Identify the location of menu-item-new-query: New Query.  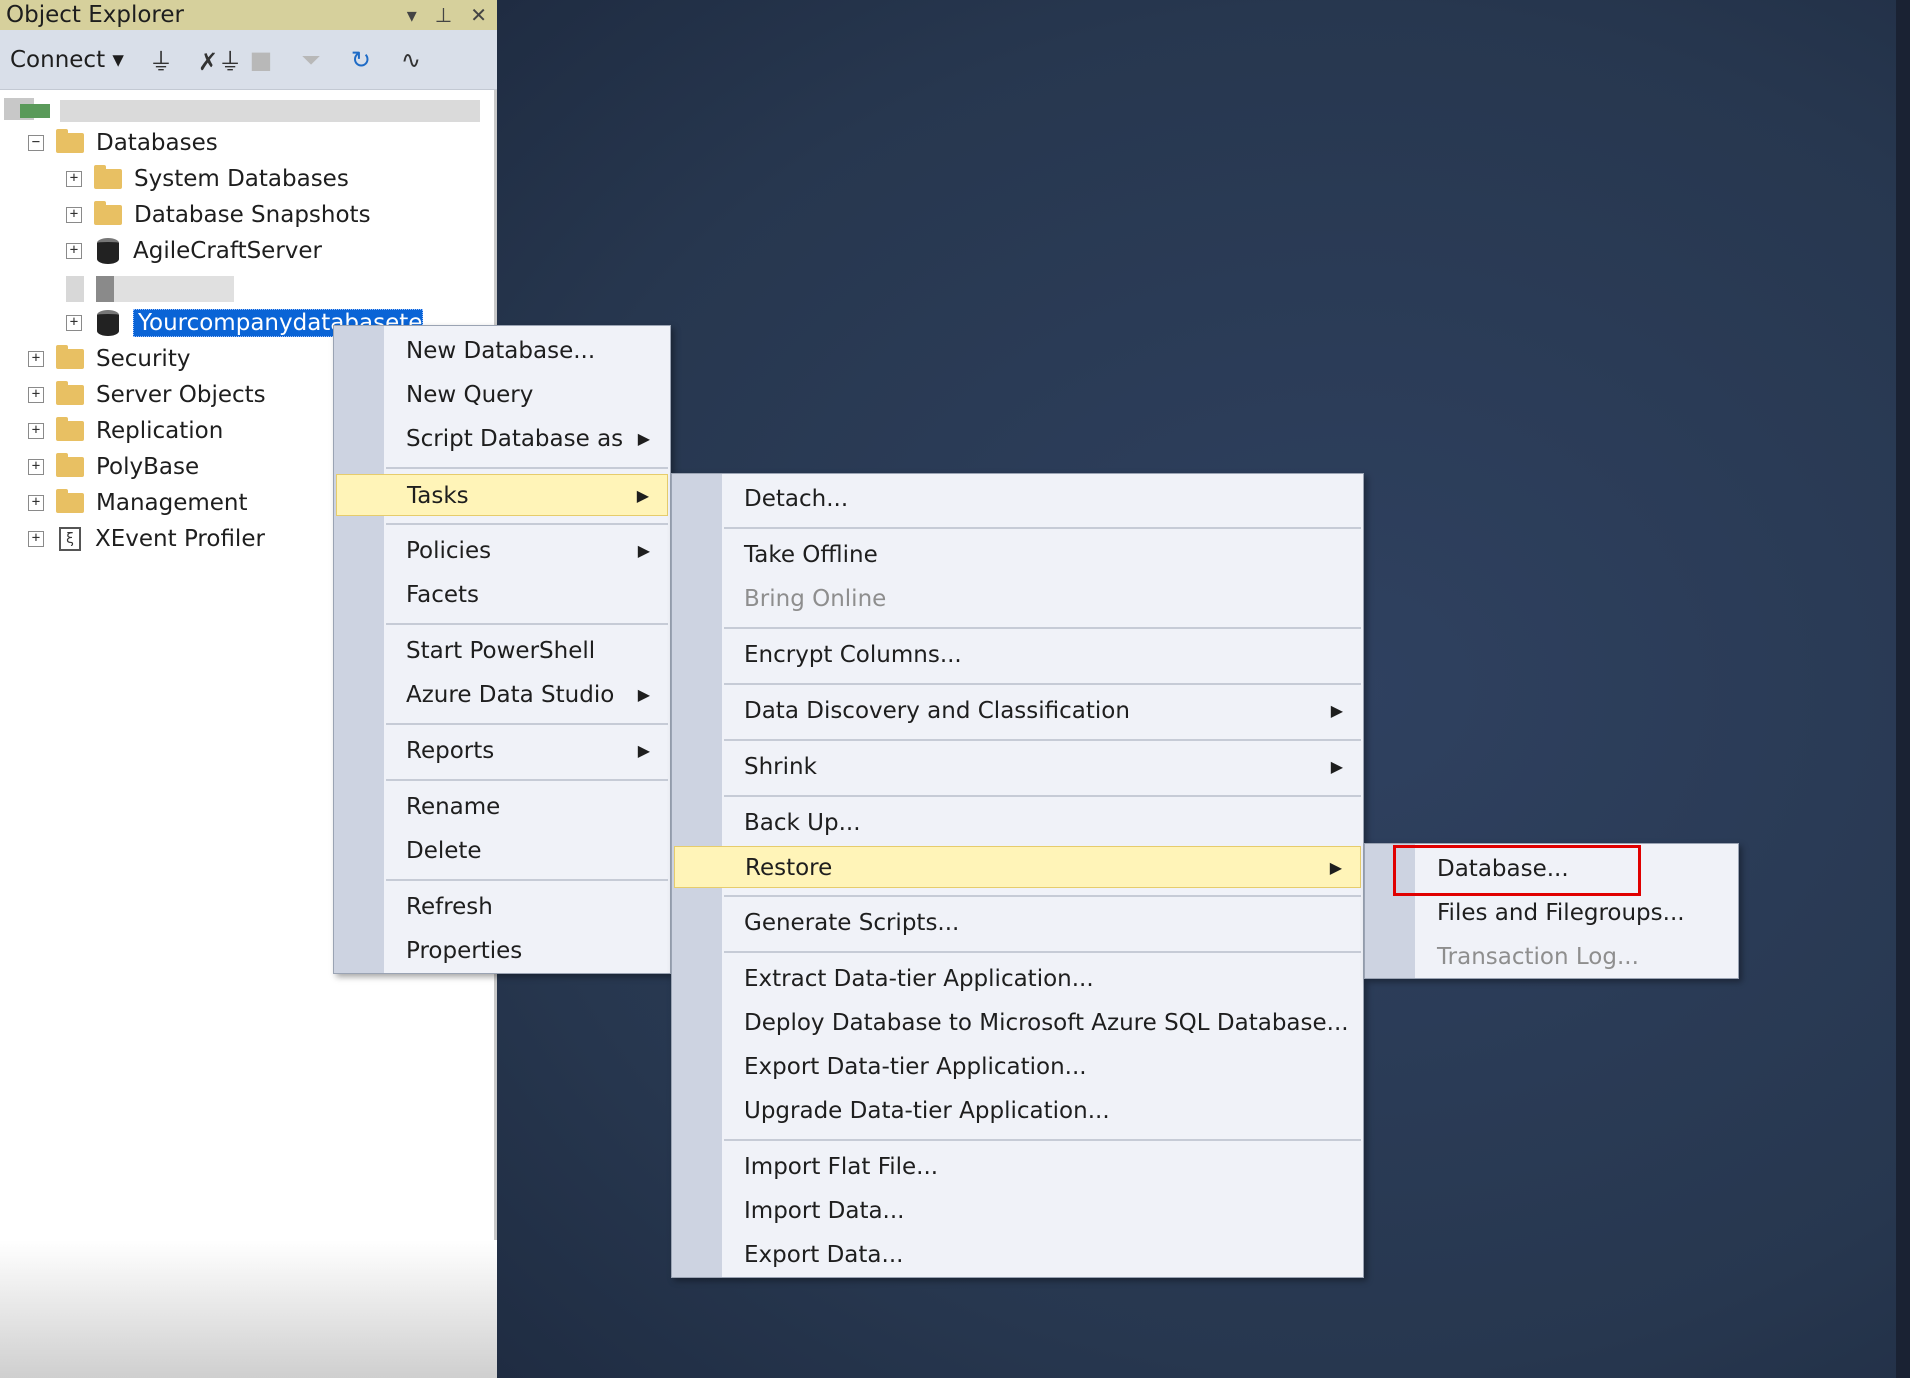
(502, 395).